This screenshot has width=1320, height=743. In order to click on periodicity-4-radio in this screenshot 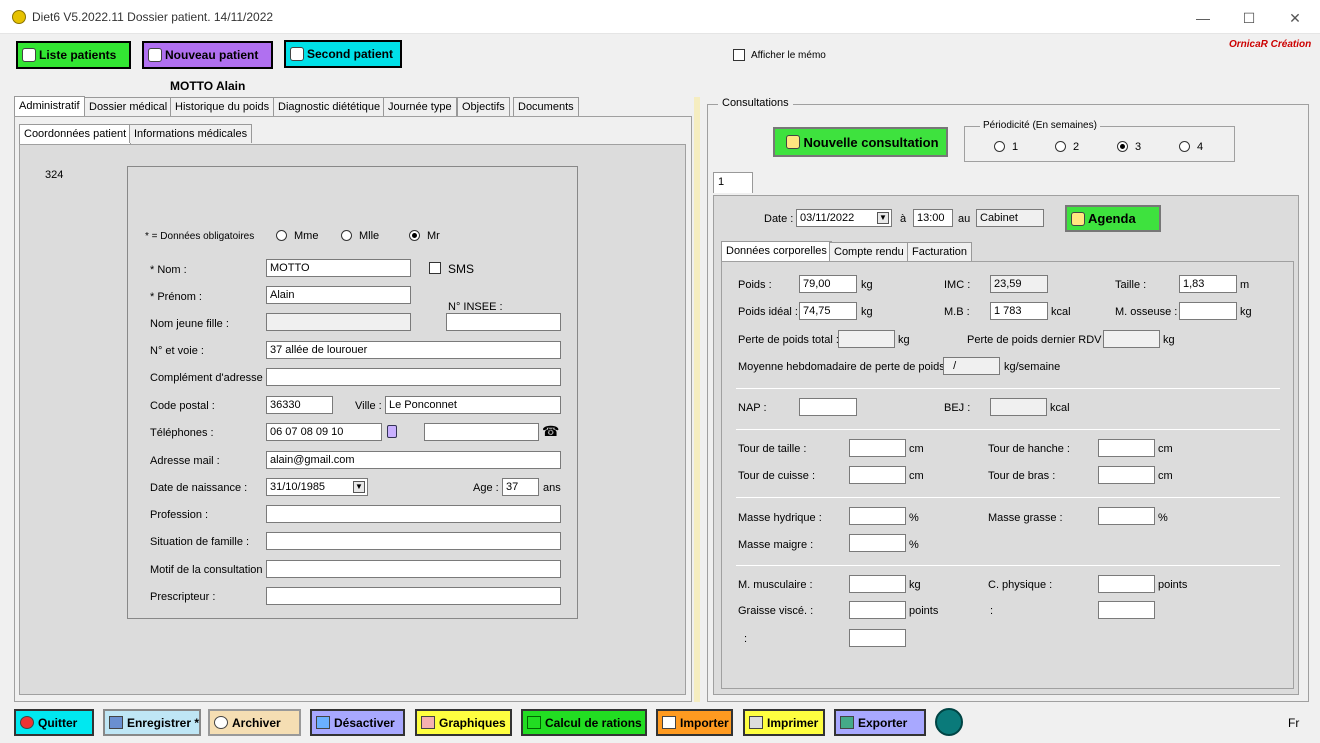, I will do `click(1184, 146)`.